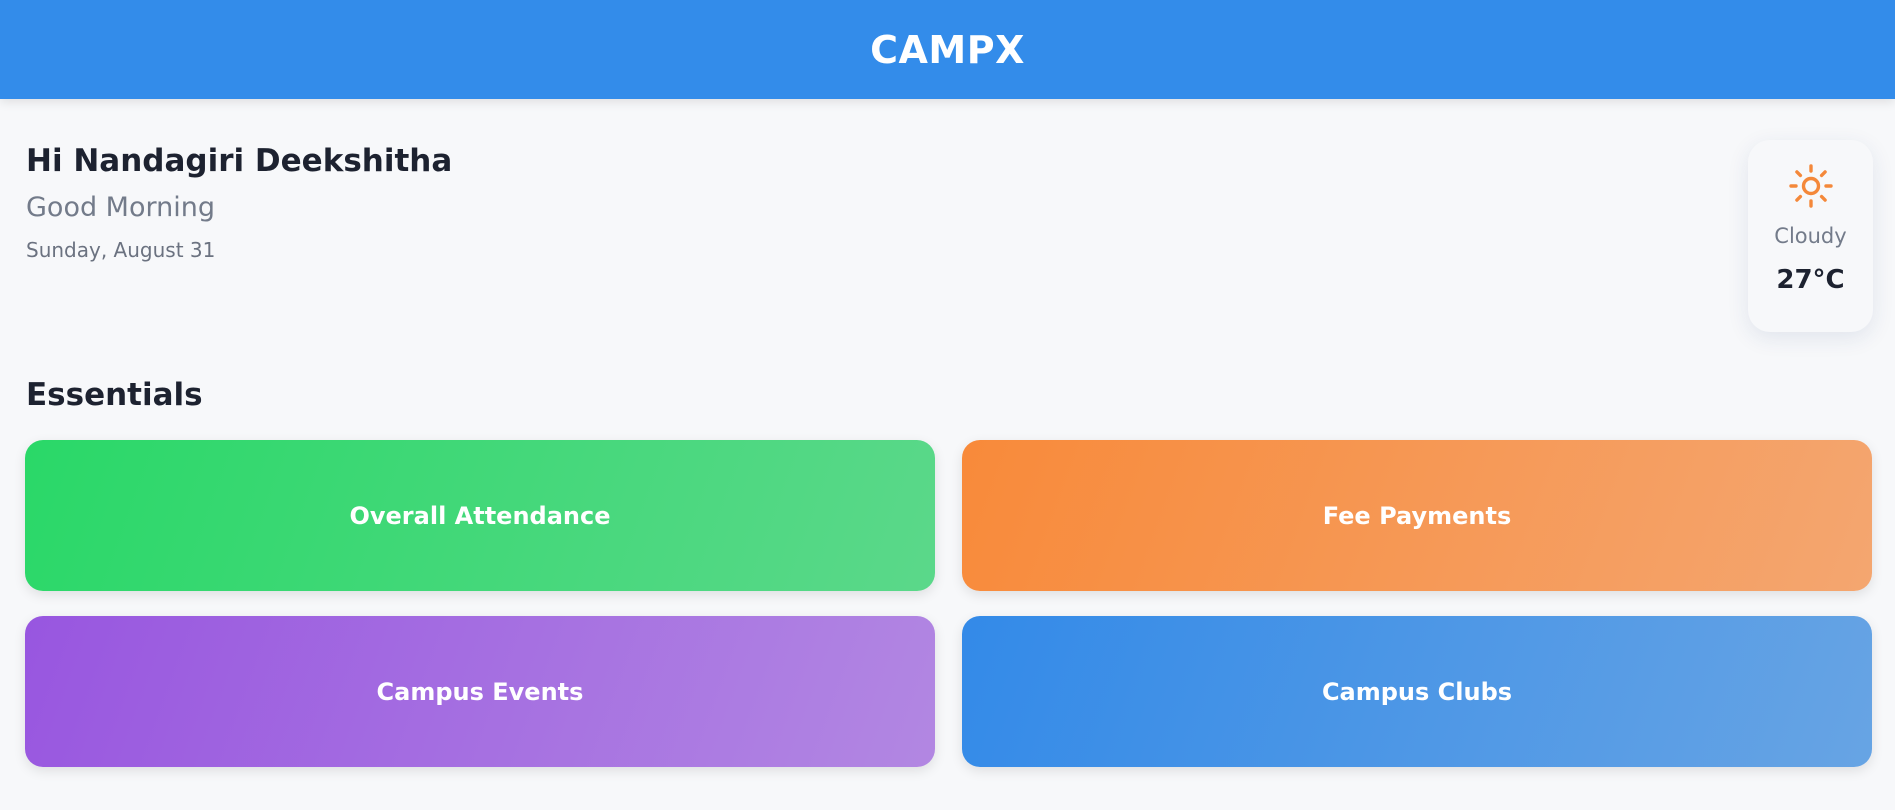  I want to click on app-title: CAMPX, so click(947, 49).